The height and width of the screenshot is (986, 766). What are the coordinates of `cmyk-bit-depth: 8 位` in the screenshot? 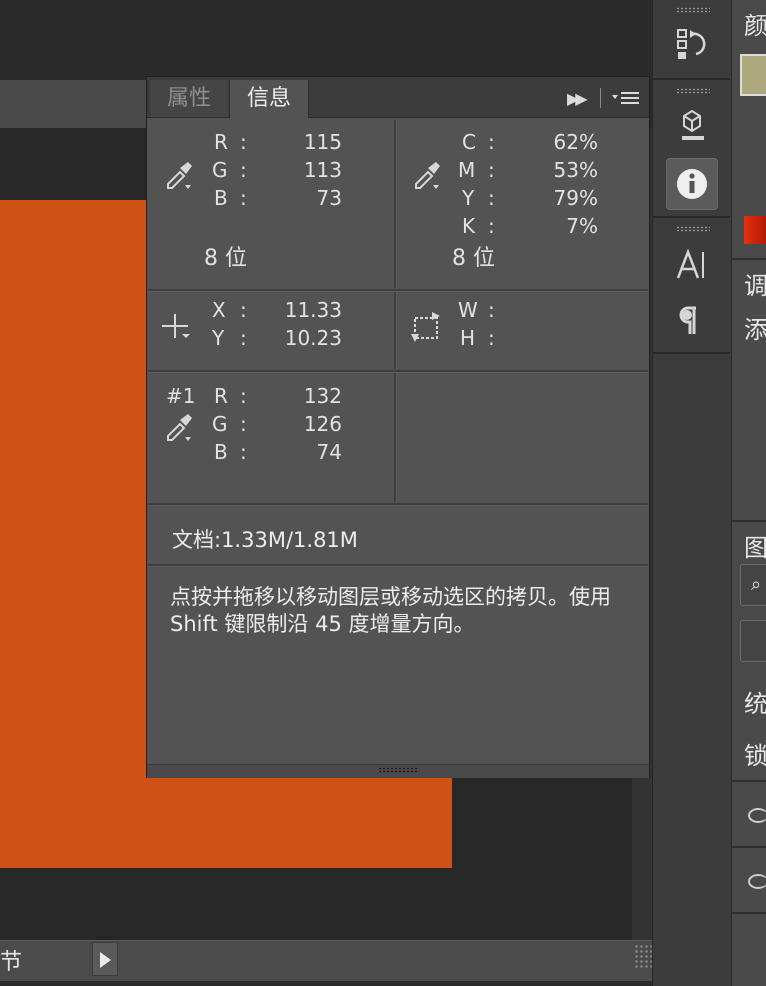 It's located at (473, 258).